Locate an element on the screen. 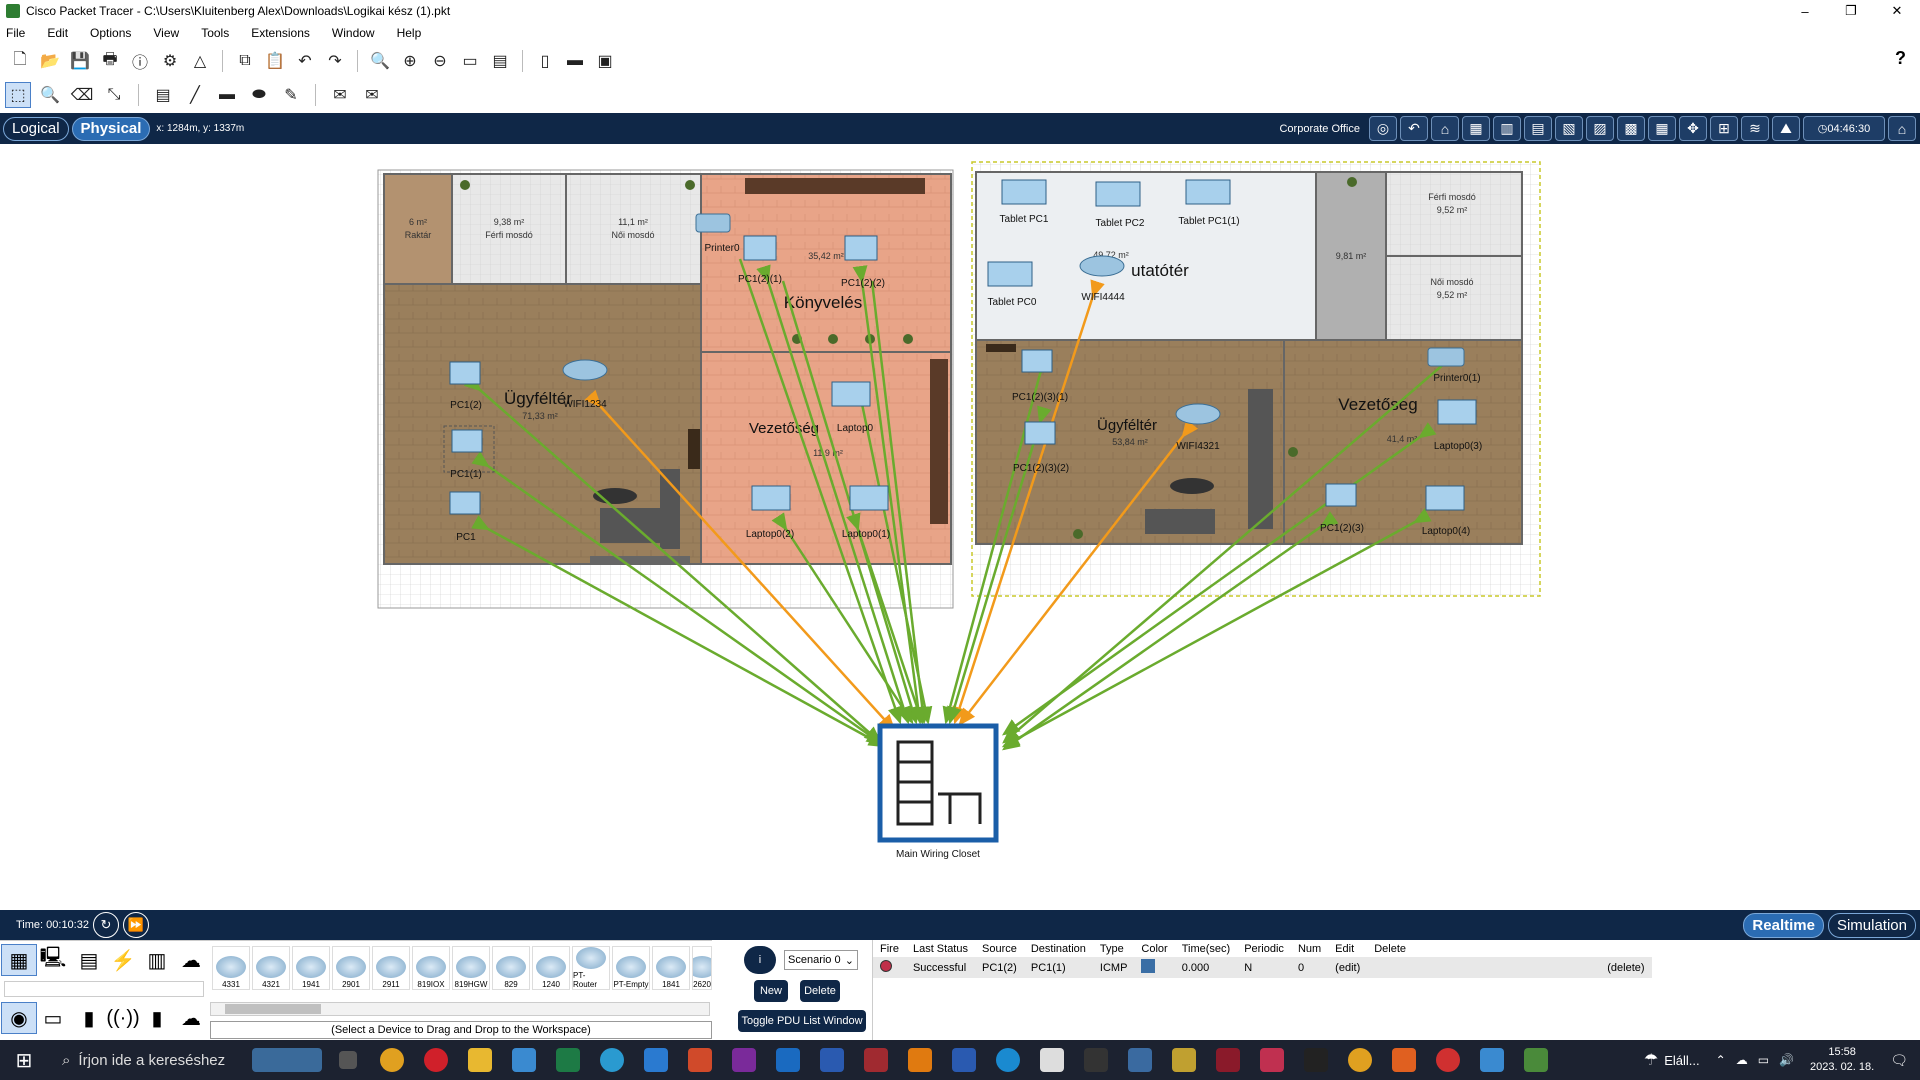  packet-tracer-taskbar-icon is located at coordinates (1536, 1060).